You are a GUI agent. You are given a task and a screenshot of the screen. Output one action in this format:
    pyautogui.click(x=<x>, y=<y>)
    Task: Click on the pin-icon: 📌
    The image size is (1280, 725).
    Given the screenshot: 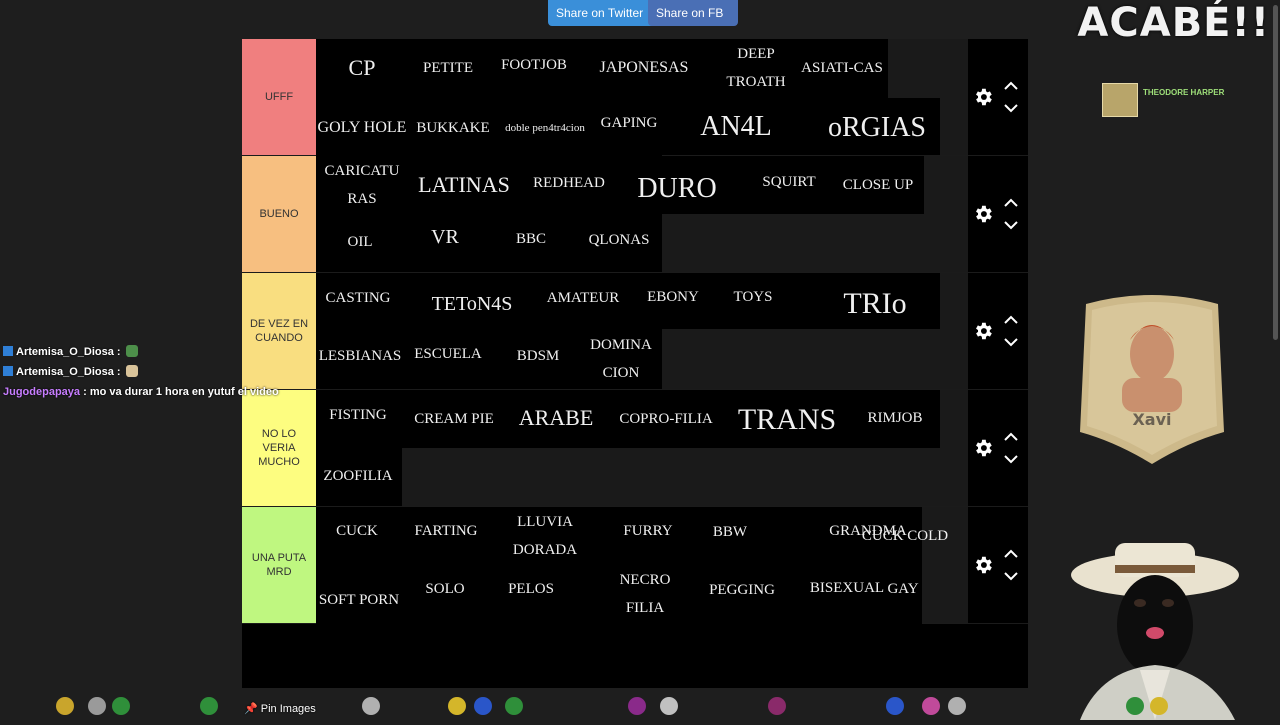 What is the action you would take?
    pyautogui.click(x=251, y=709)
    